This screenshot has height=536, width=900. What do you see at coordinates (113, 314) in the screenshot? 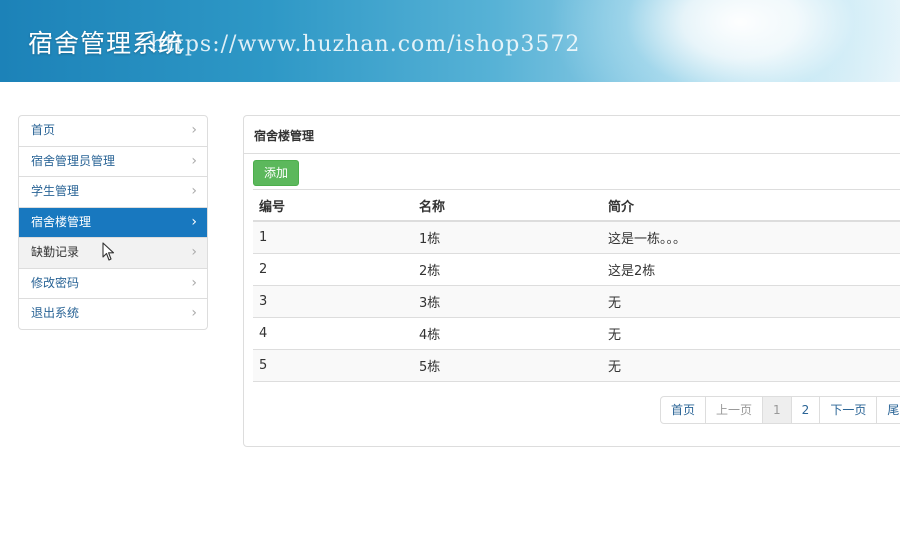
I see `sidebar-item-logout: 退出系统 ›` at bounding box center [113, 314].